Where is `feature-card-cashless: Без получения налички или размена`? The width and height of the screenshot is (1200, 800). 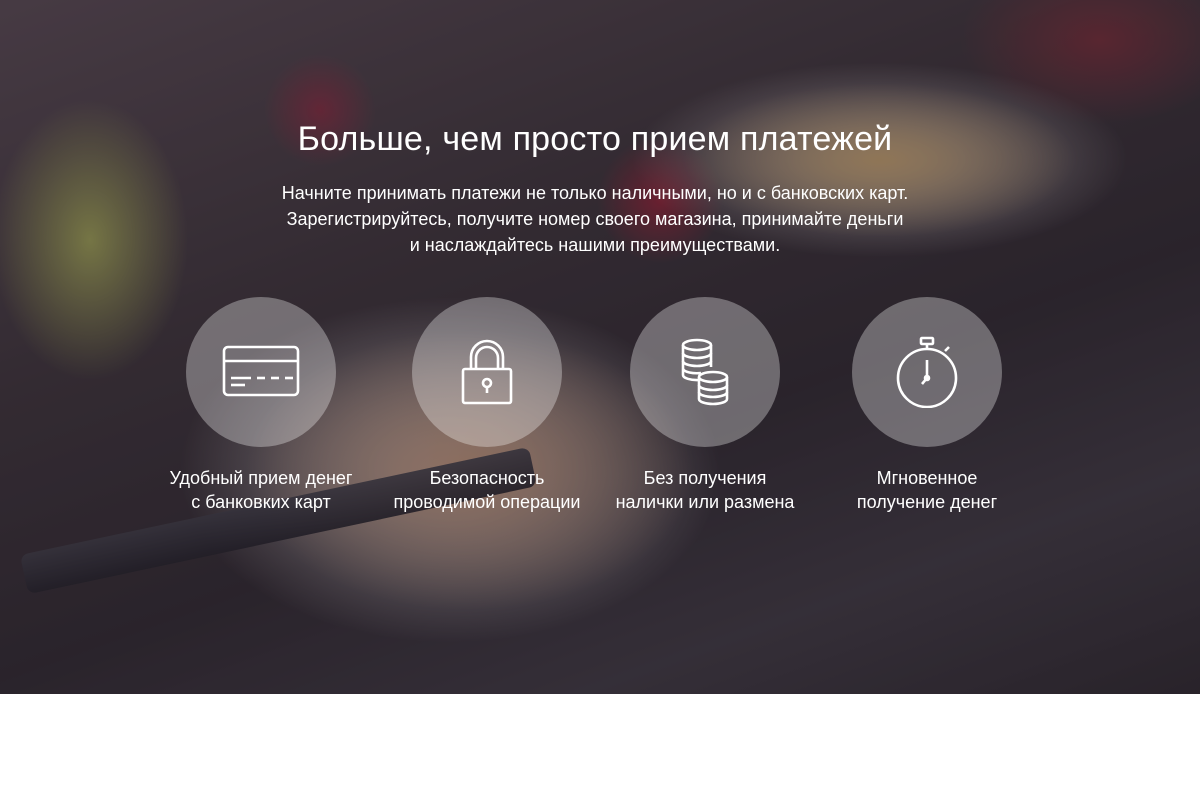
feature-card-cashless: Без получения налички или размена is located at coordinates (705, 405).